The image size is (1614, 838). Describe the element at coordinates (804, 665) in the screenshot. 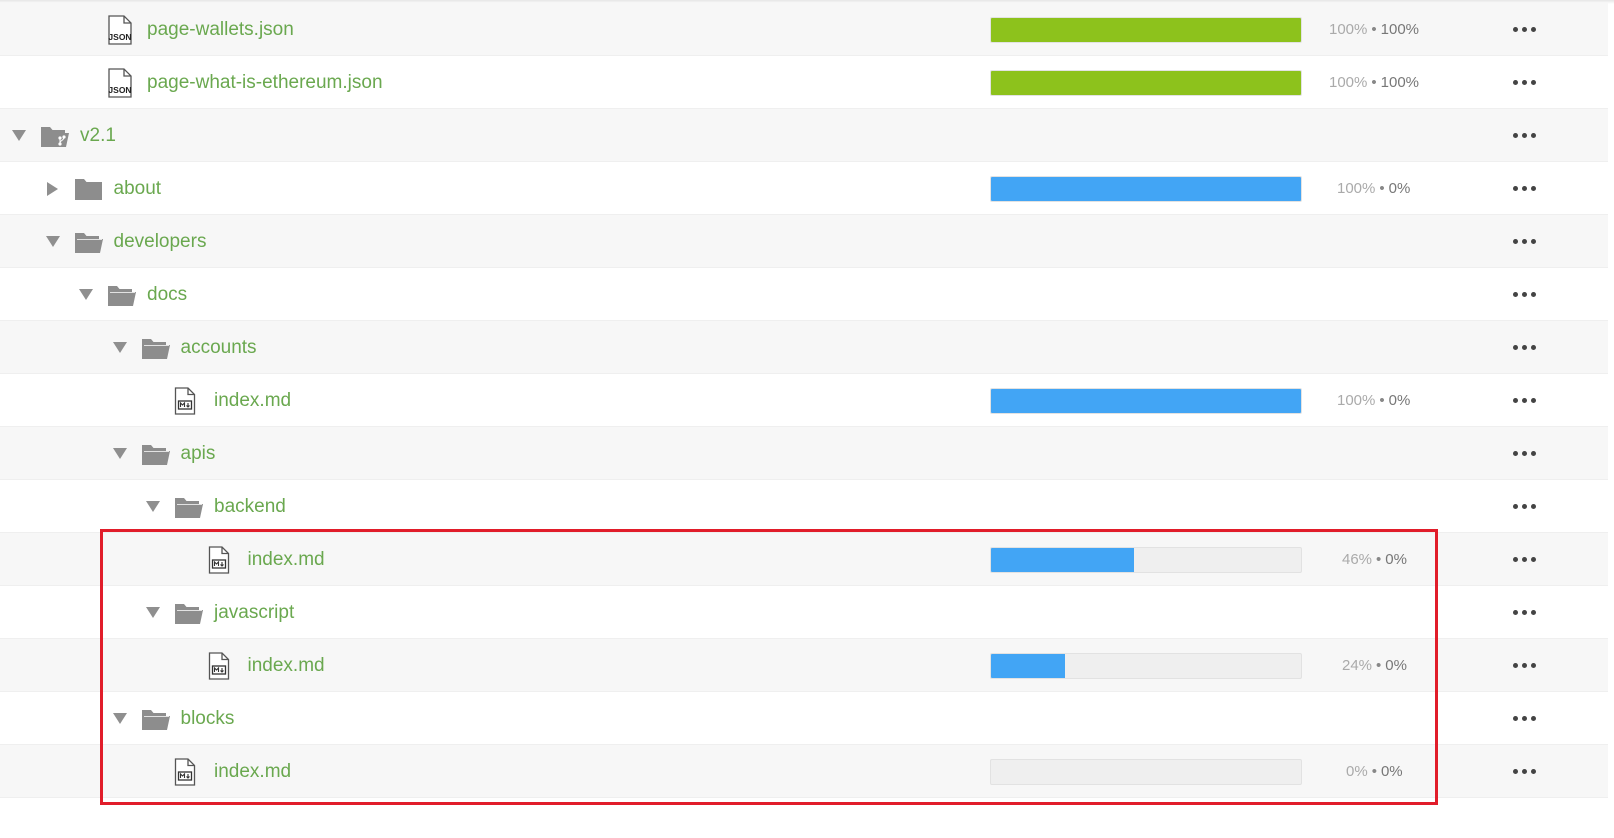

I see `file-row: index.md 24% • 0%` at that location.